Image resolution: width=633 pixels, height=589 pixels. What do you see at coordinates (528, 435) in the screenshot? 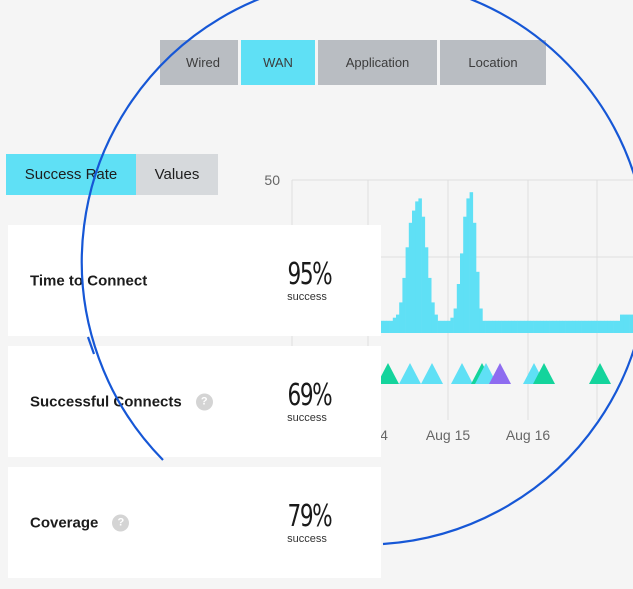
I see `x-tick-label: Aug 16` at bounding box center [528, 435].